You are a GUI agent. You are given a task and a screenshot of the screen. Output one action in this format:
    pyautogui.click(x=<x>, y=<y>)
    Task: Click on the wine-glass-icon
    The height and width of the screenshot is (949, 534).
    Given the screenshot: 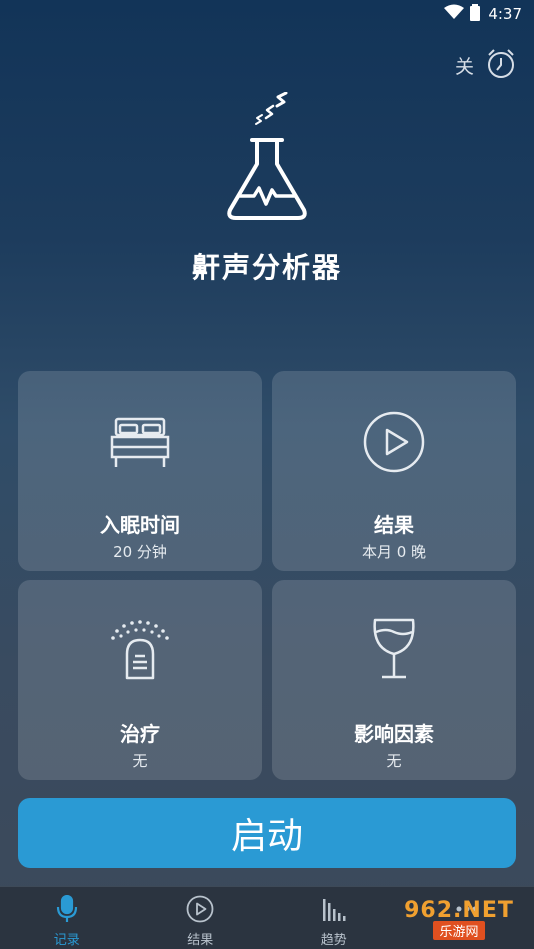 What is the action you would take?
    pyautogui.click(x=394, y=649)
    